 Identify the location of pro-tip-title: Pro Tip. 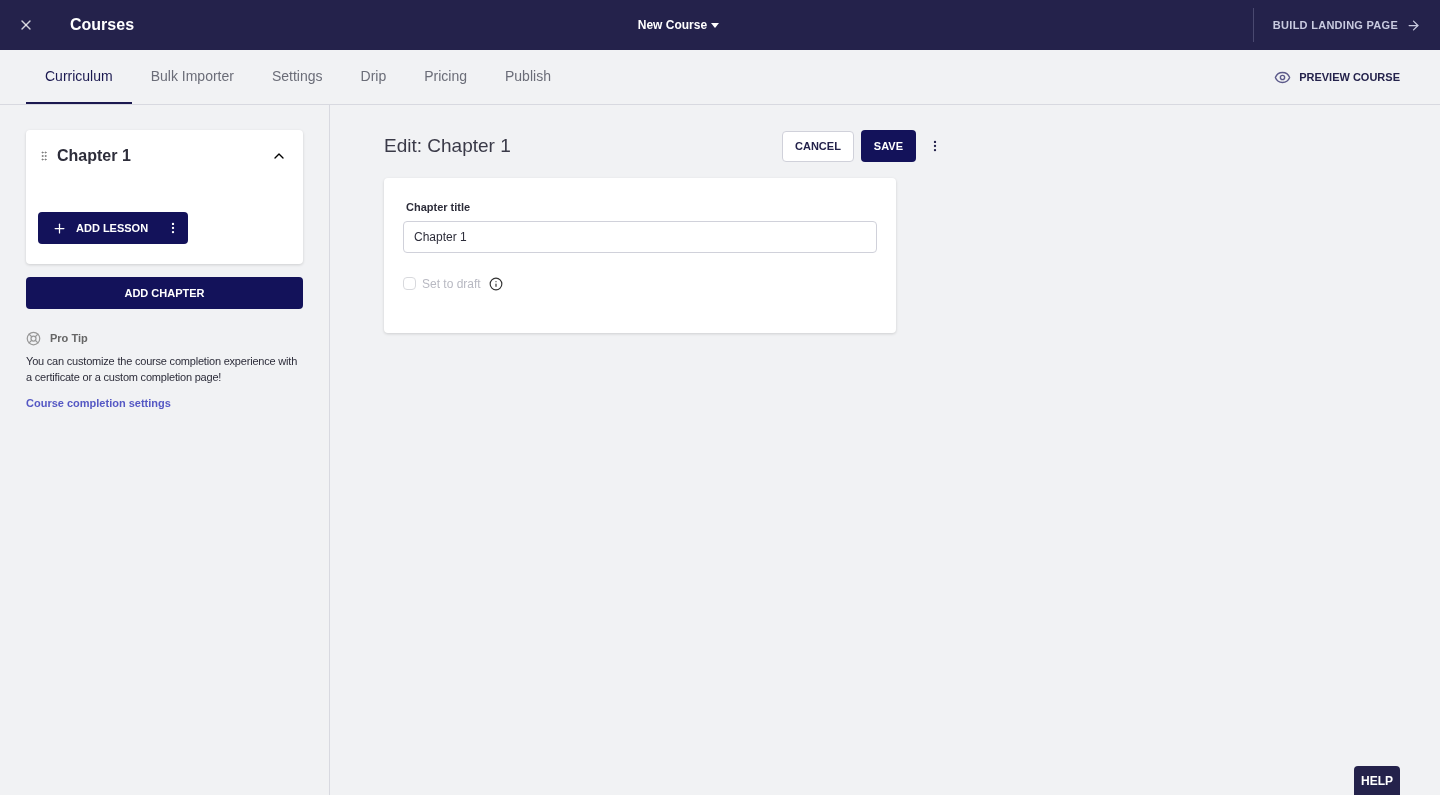
(69, 338).